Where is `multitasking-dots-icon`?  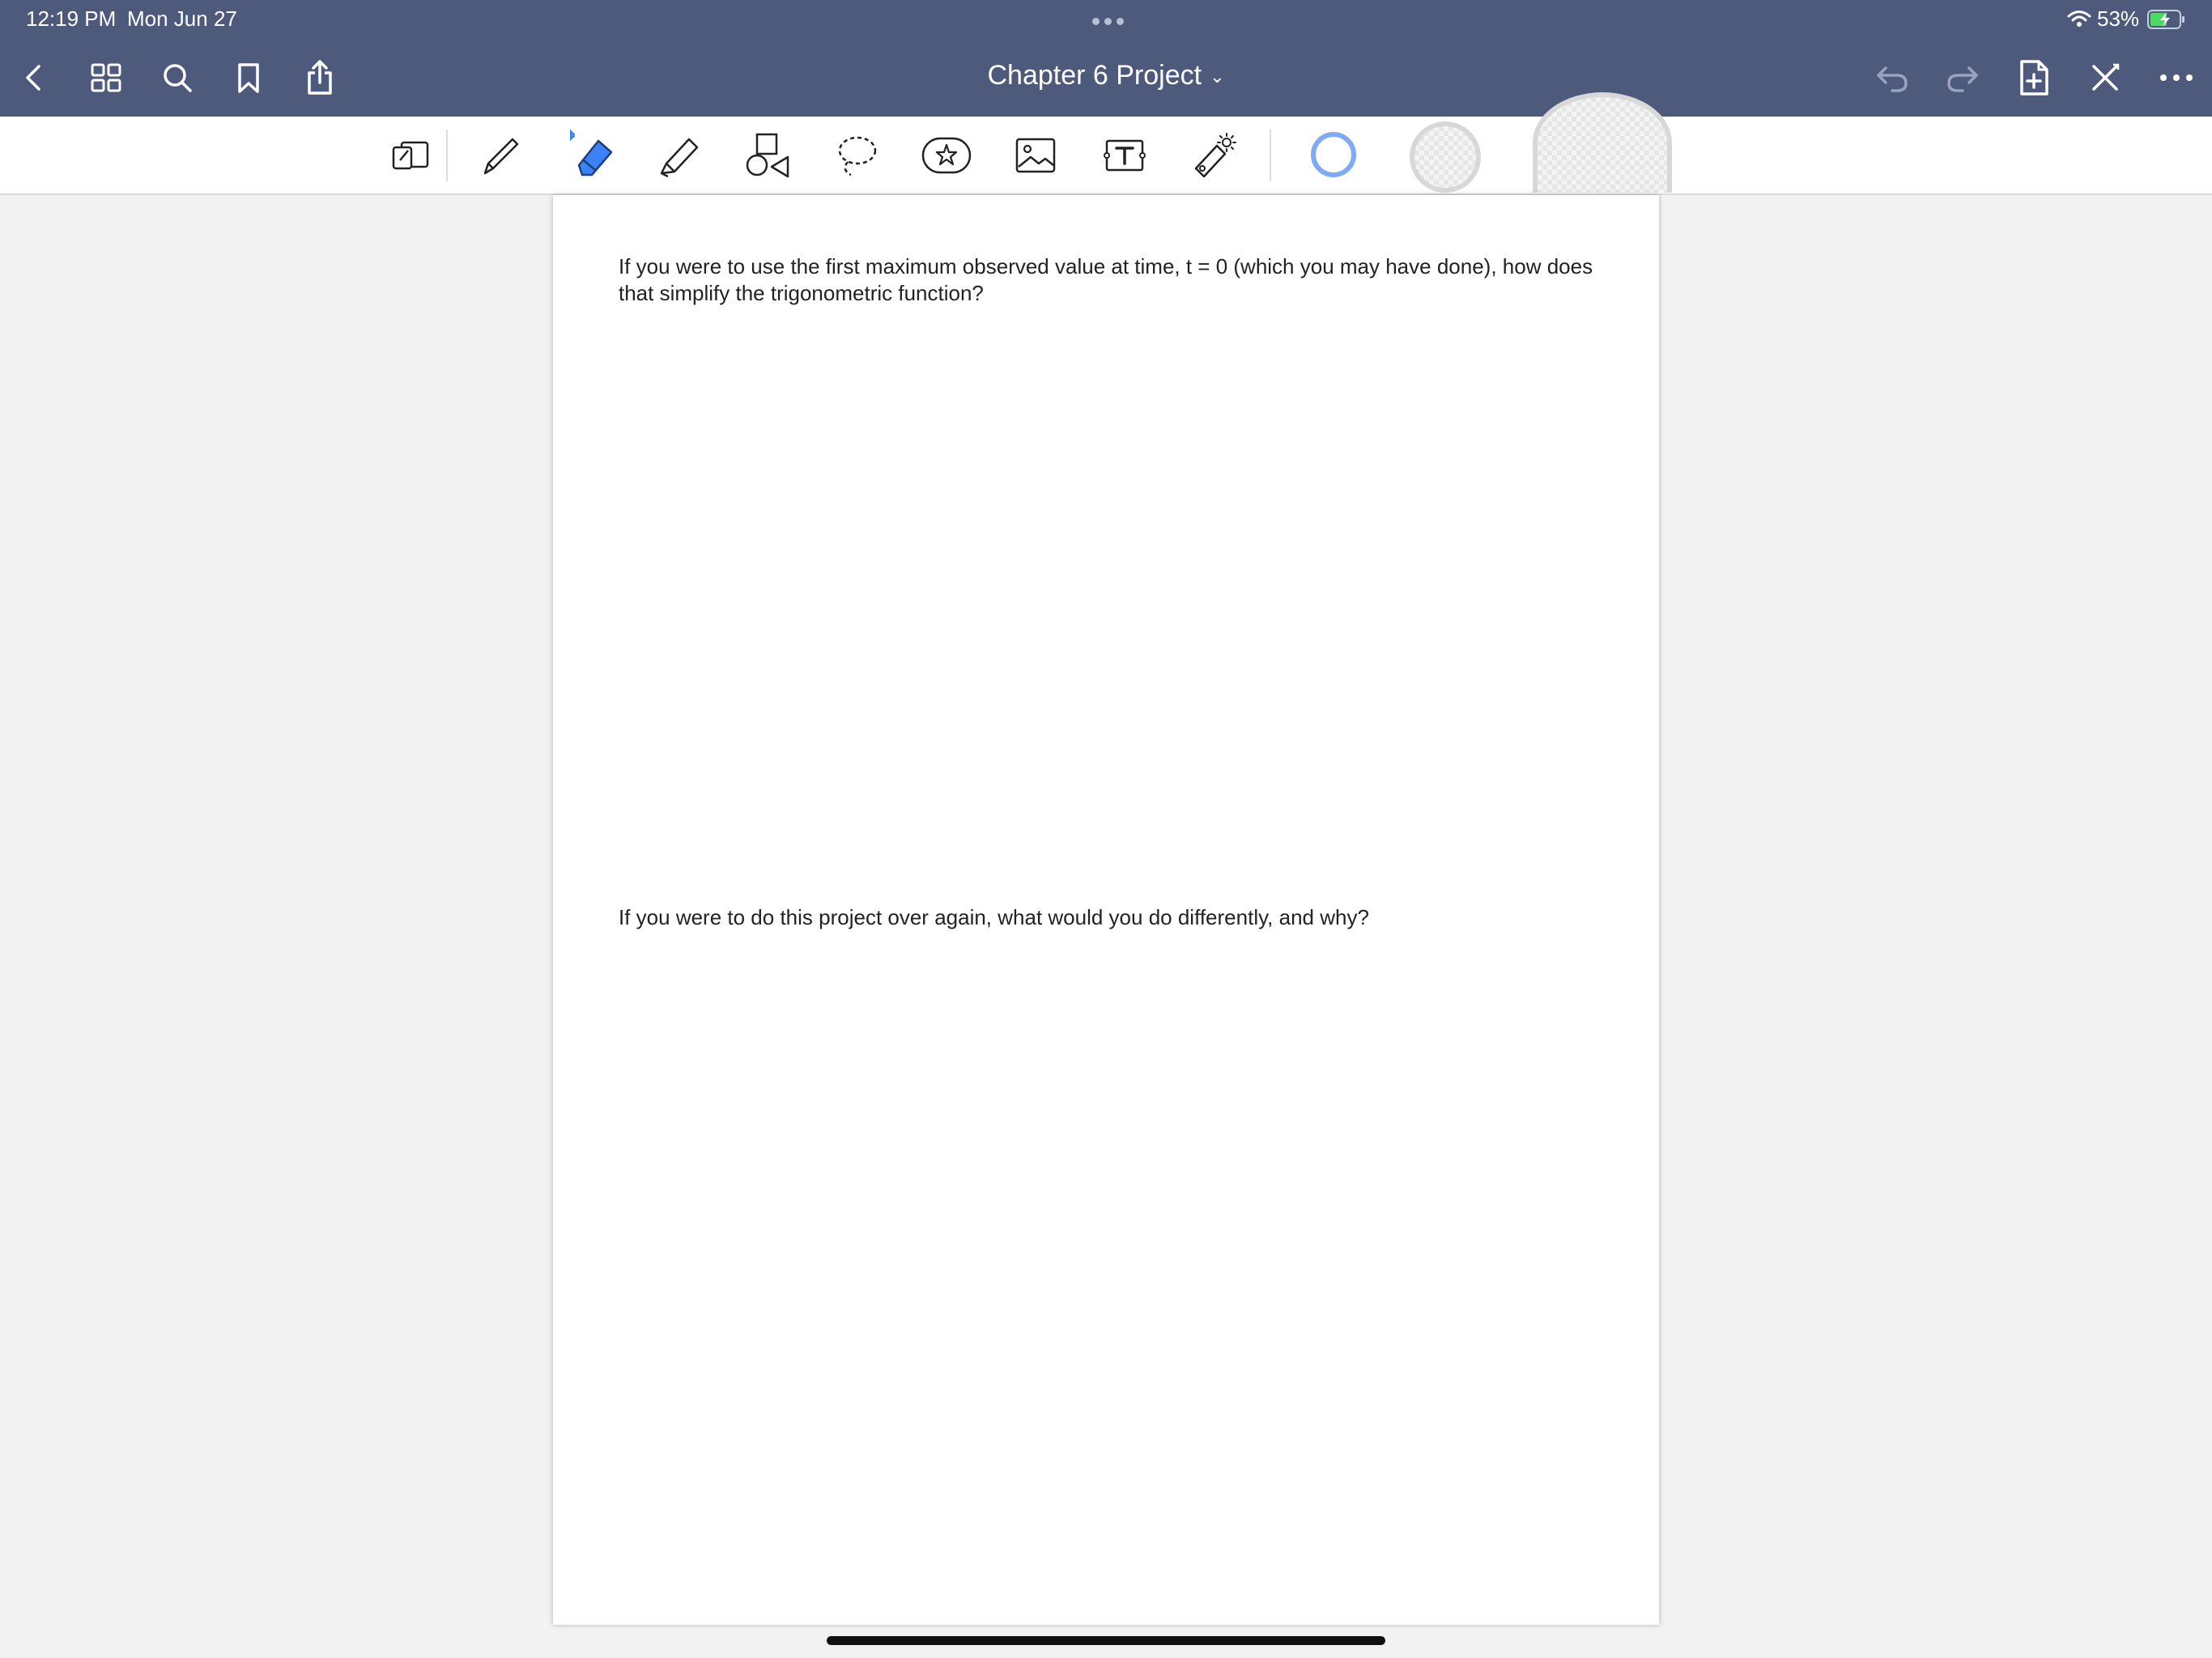
multitasking-dots-icon is located at coordinates (1108, 22).